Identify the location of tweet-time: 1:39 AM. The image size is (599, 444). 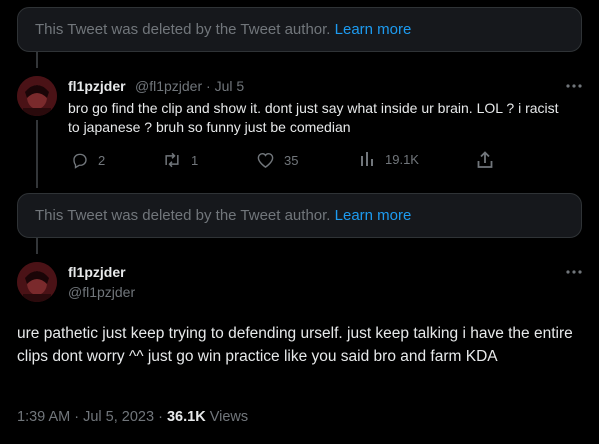
(43, 417).